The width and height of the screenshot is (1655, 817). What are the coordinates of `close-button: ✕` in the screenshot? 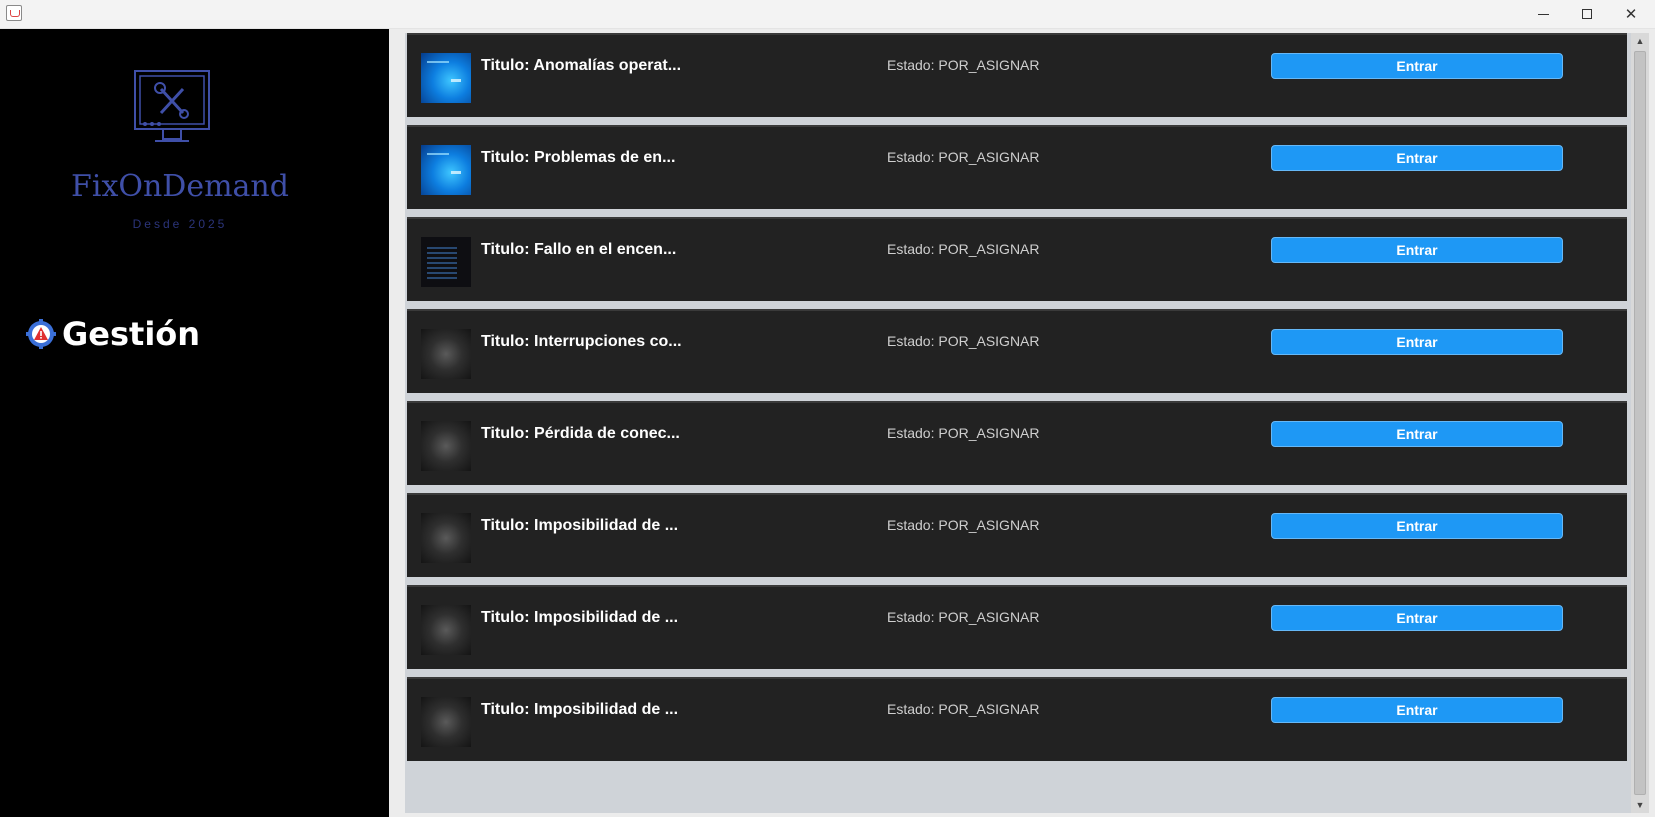 It's located at (1631, 14).